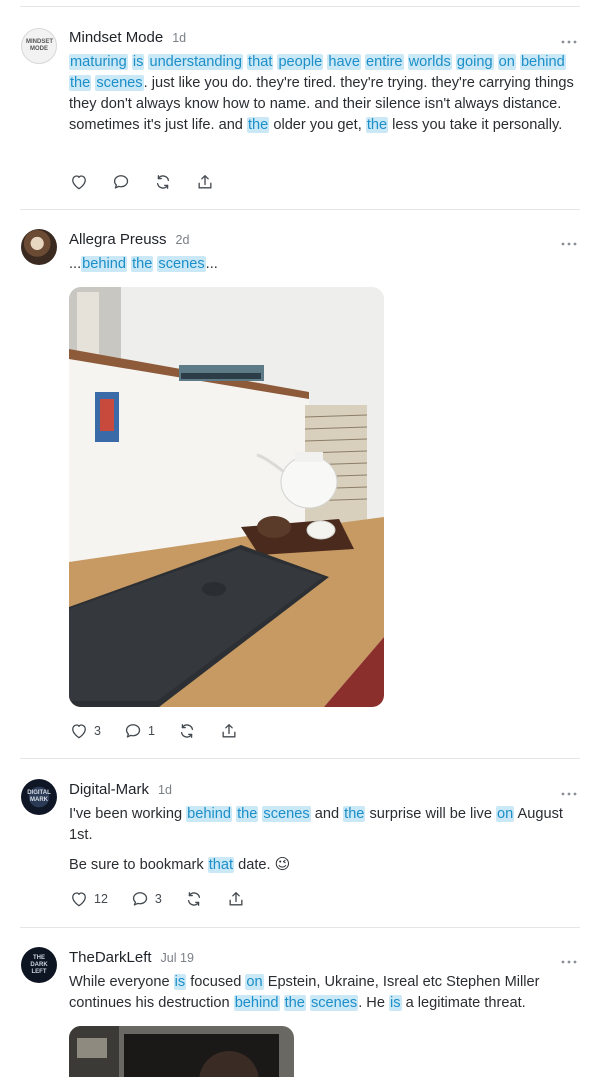 This screenshot has width=611, height=1077. Describe the element at coordinates (110, 957) in the screenshot. I see `author-name: TheDarkLeft` at that location.